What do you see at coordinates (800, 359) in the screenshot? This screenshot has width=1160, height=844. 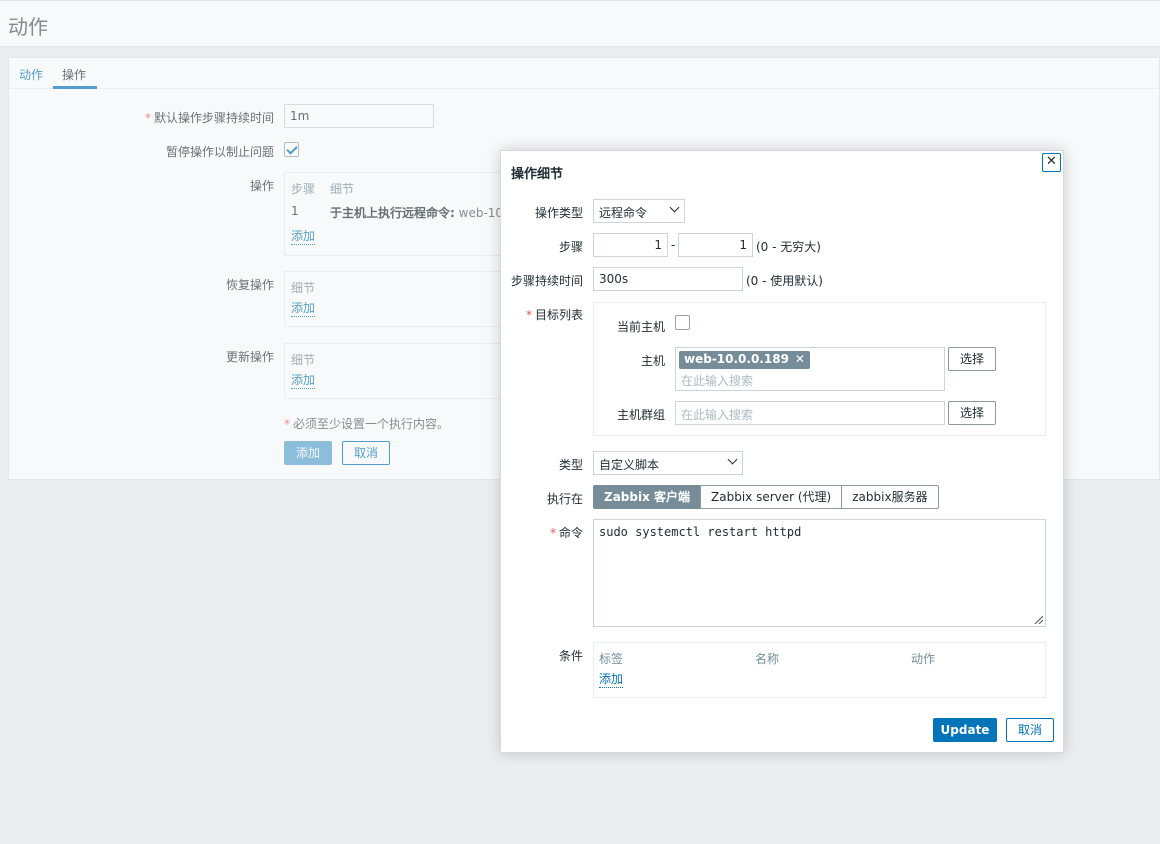 I see `remove-tag-icon: ✕` at bounding box center [800, 359].